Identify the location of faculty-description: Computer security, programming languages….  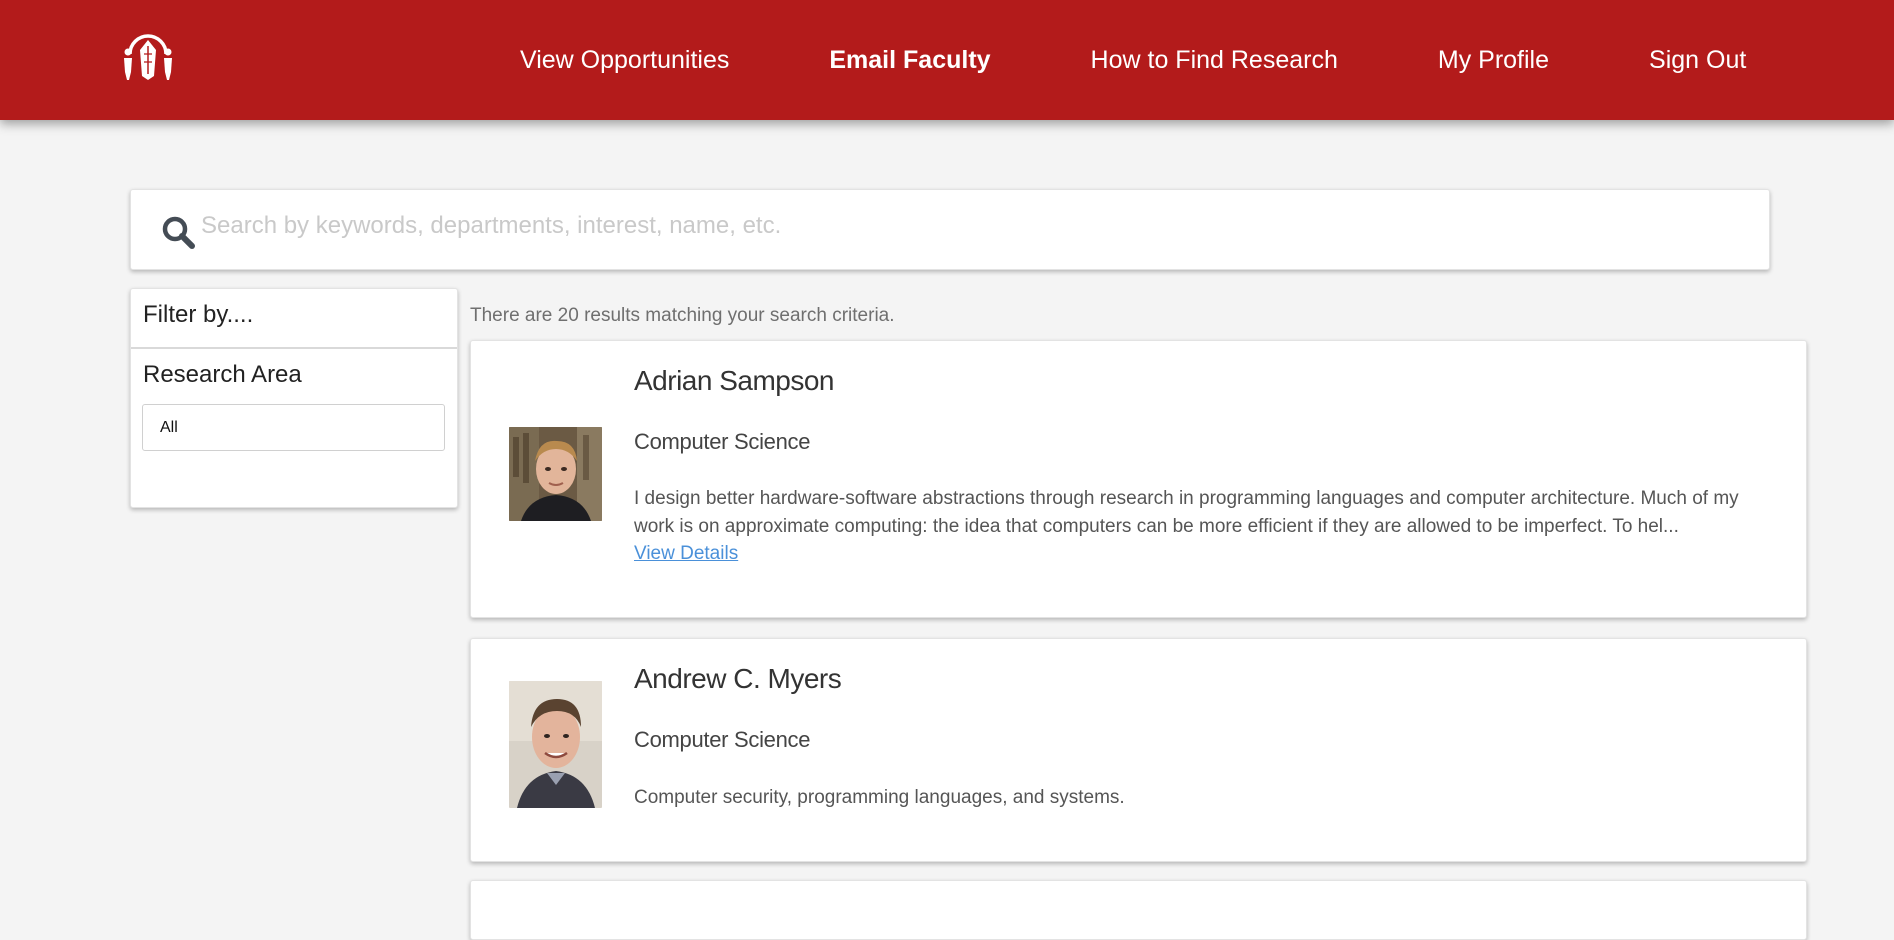
(879, 797).